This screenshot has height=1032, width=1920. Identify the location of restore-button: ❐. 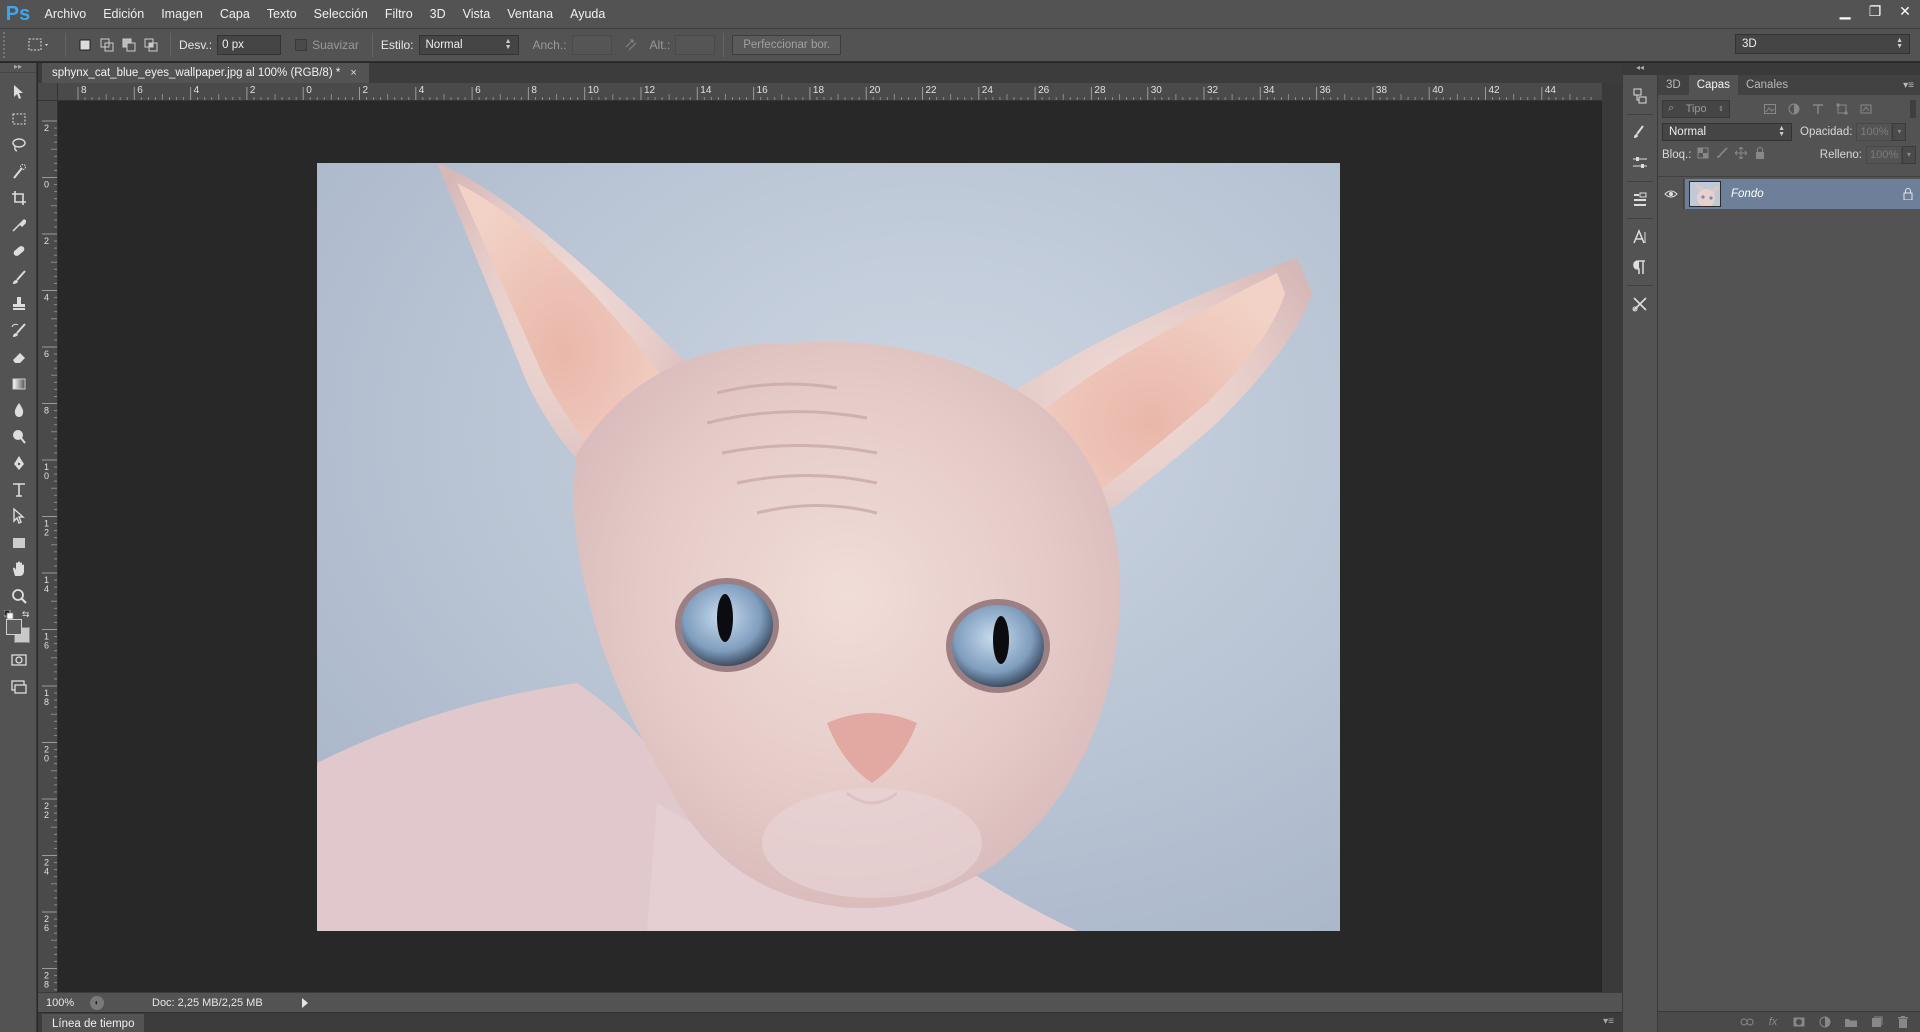
(1875, 11).